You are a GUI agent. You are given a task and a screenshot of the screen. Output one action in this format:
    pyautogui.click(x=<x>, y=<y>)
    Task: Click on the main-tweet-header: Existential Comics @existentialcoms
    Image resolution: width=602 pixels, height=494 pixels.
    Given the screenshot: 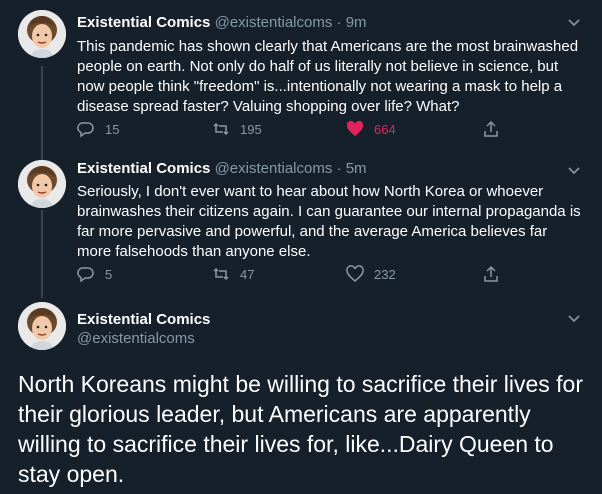 What is the action you would take?
    pyautogui.click(x=143, y=329)
    